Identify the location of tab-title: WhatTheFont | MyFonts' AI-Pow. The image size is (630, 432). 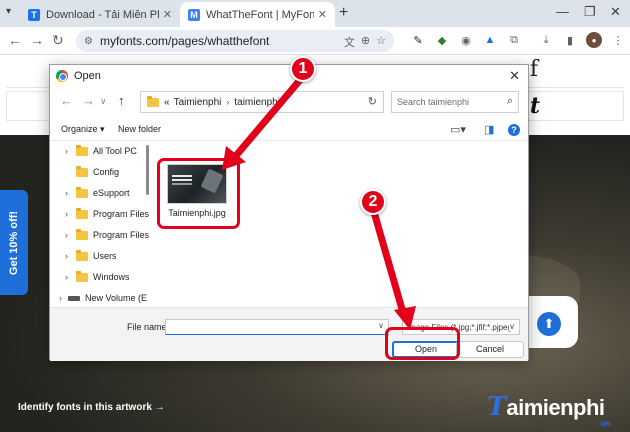
(260, 14).